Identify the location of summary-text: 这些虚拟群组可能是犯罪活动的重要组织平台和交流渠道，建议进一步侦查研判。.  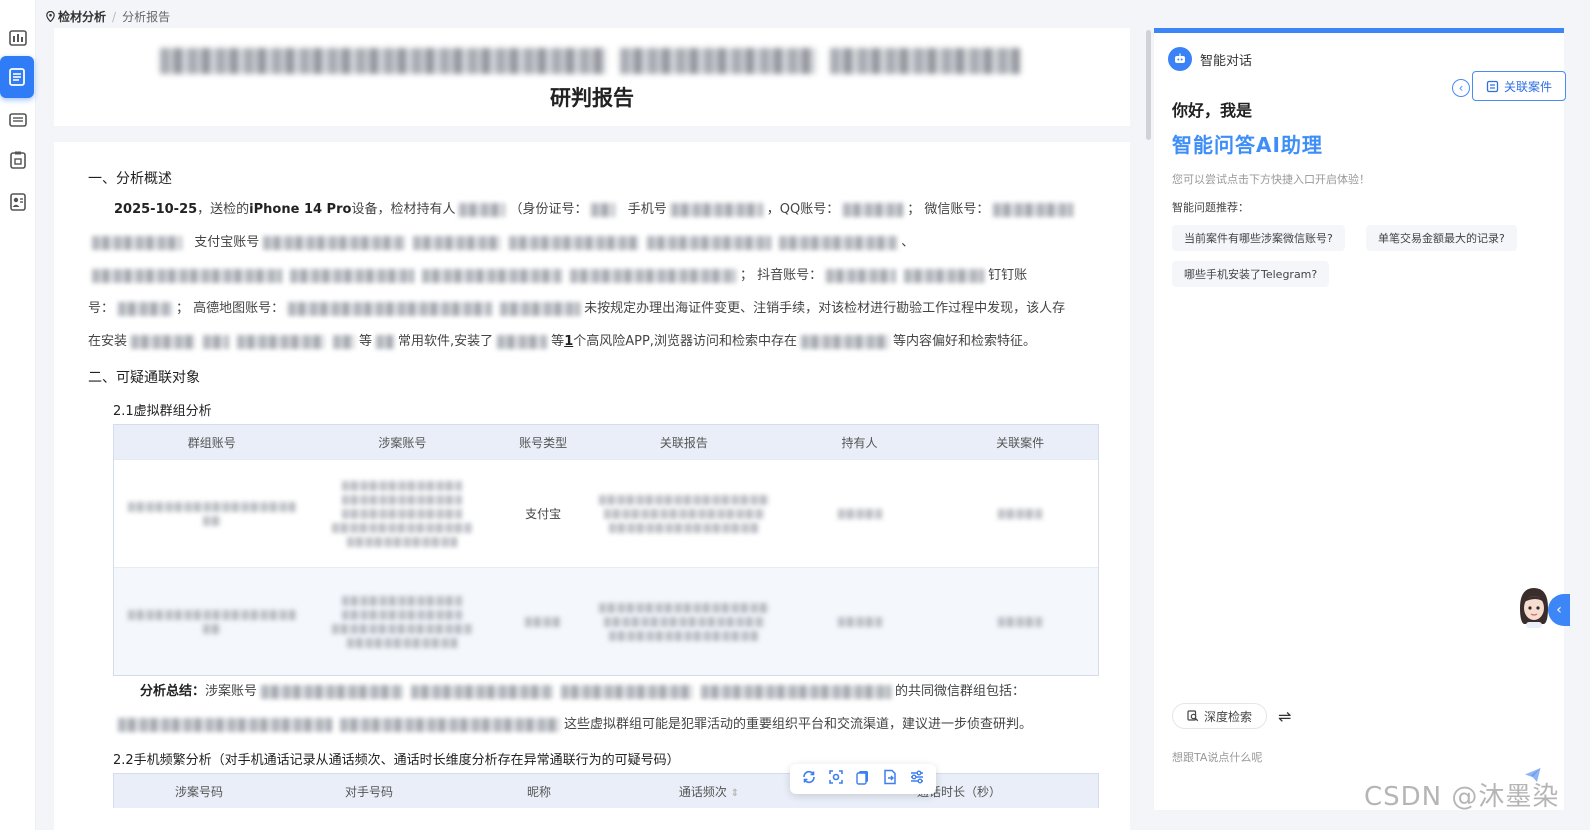
(798, 724).